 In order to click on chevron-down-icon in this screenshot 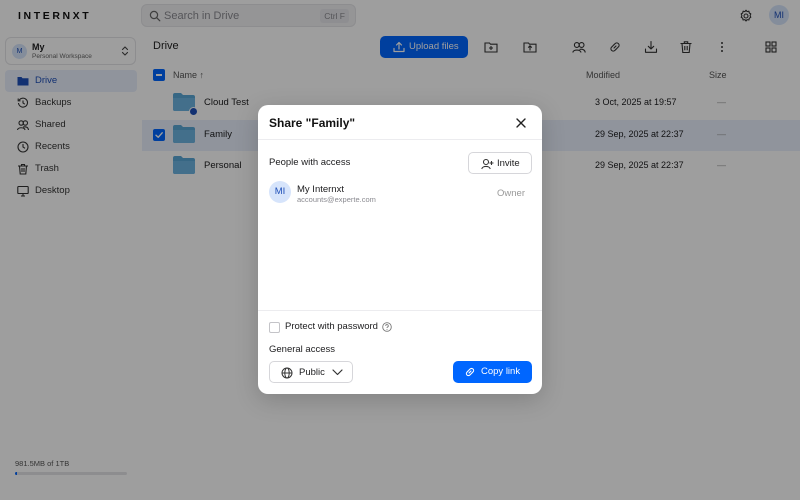, I will do `click(337, 372)`.